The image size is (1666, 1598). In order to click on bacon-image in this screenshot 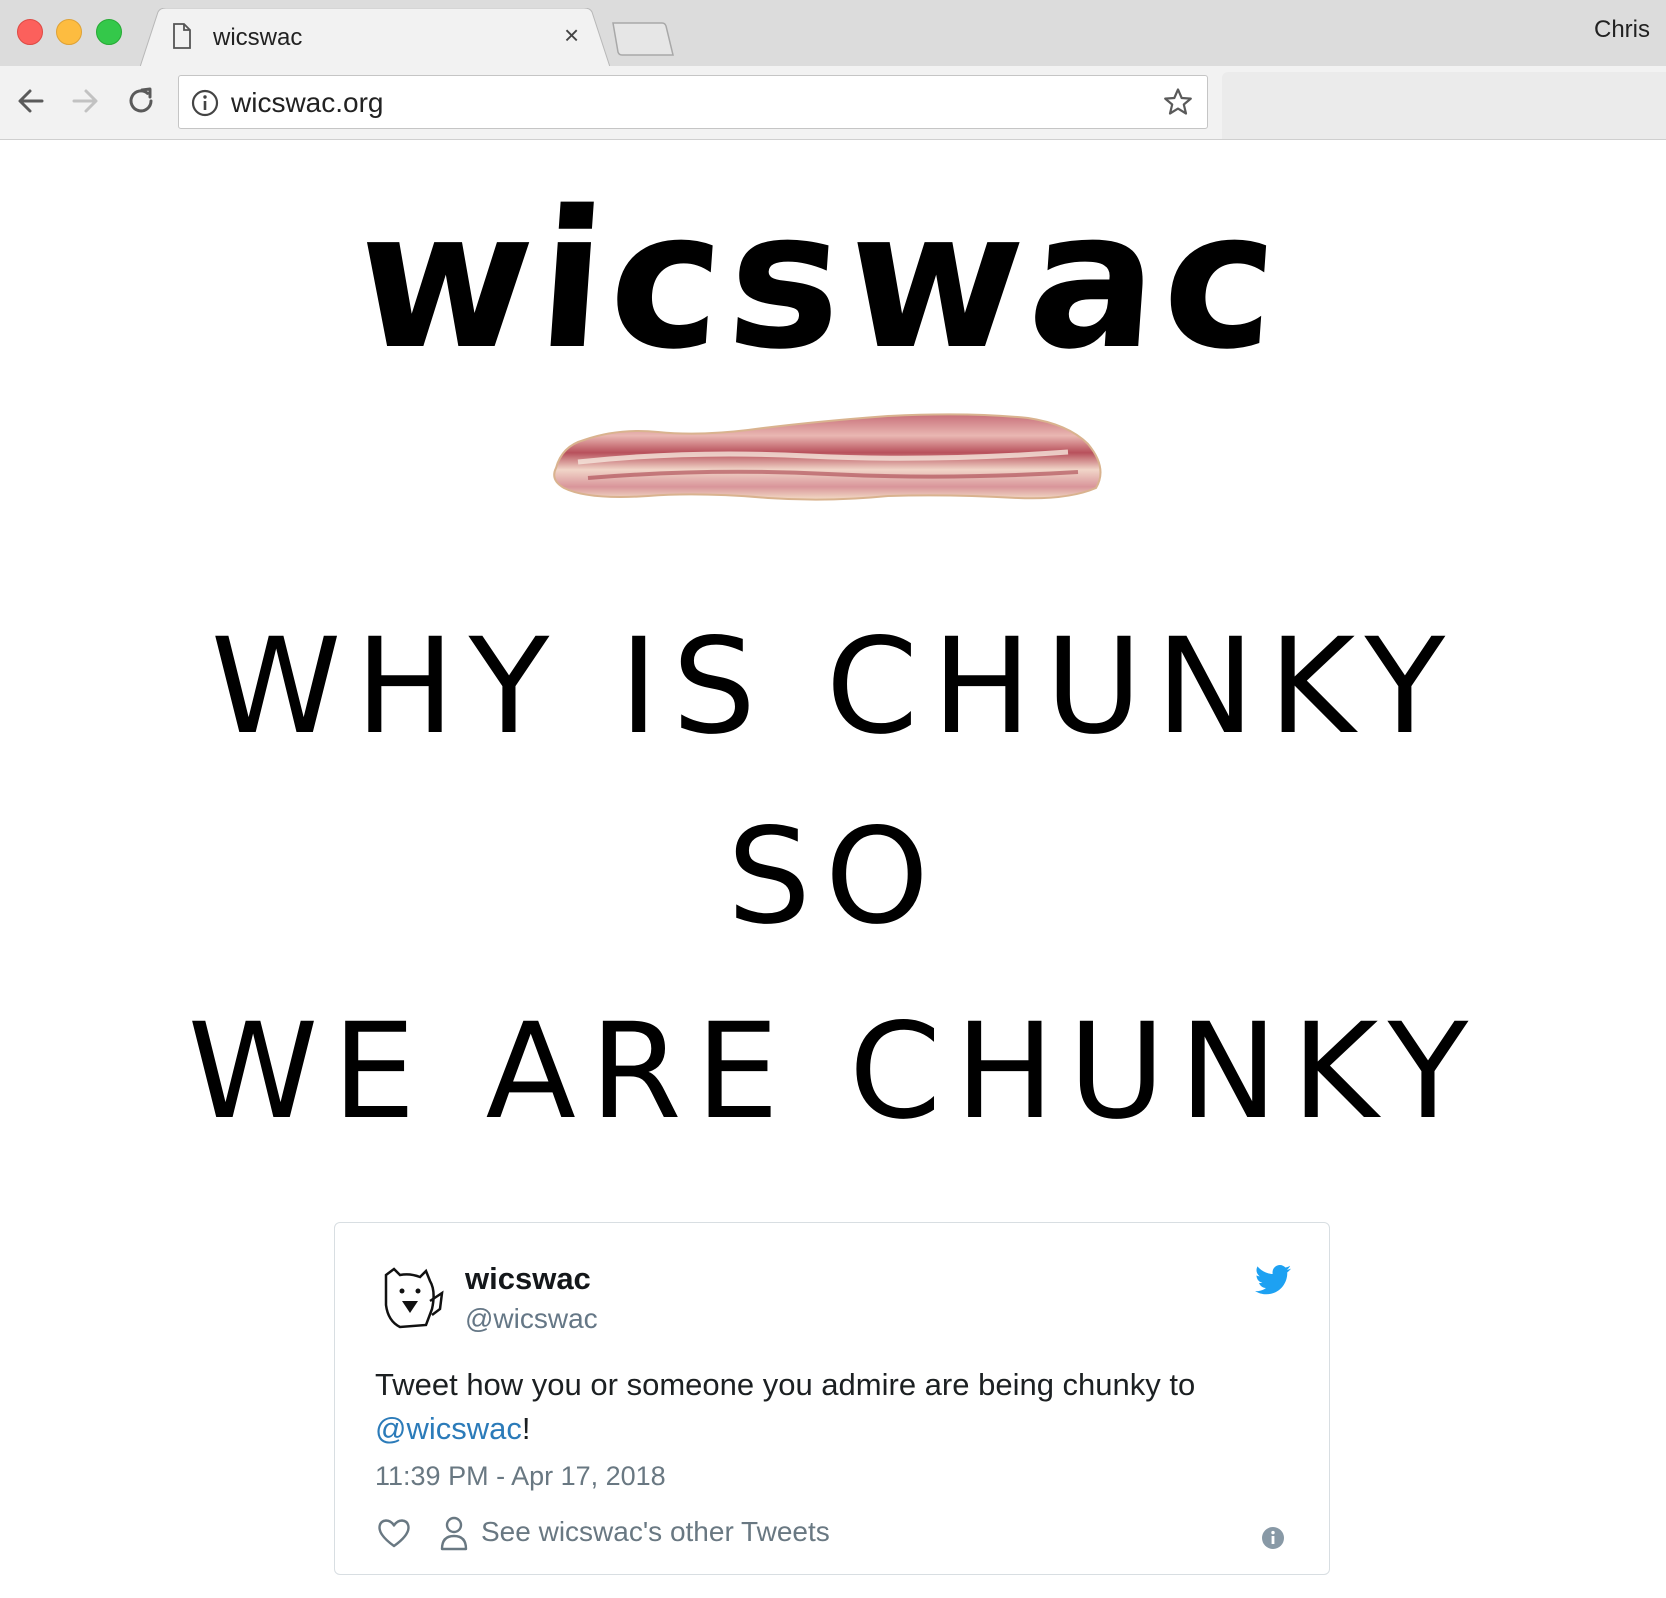, I will do `click(827, 457)`.